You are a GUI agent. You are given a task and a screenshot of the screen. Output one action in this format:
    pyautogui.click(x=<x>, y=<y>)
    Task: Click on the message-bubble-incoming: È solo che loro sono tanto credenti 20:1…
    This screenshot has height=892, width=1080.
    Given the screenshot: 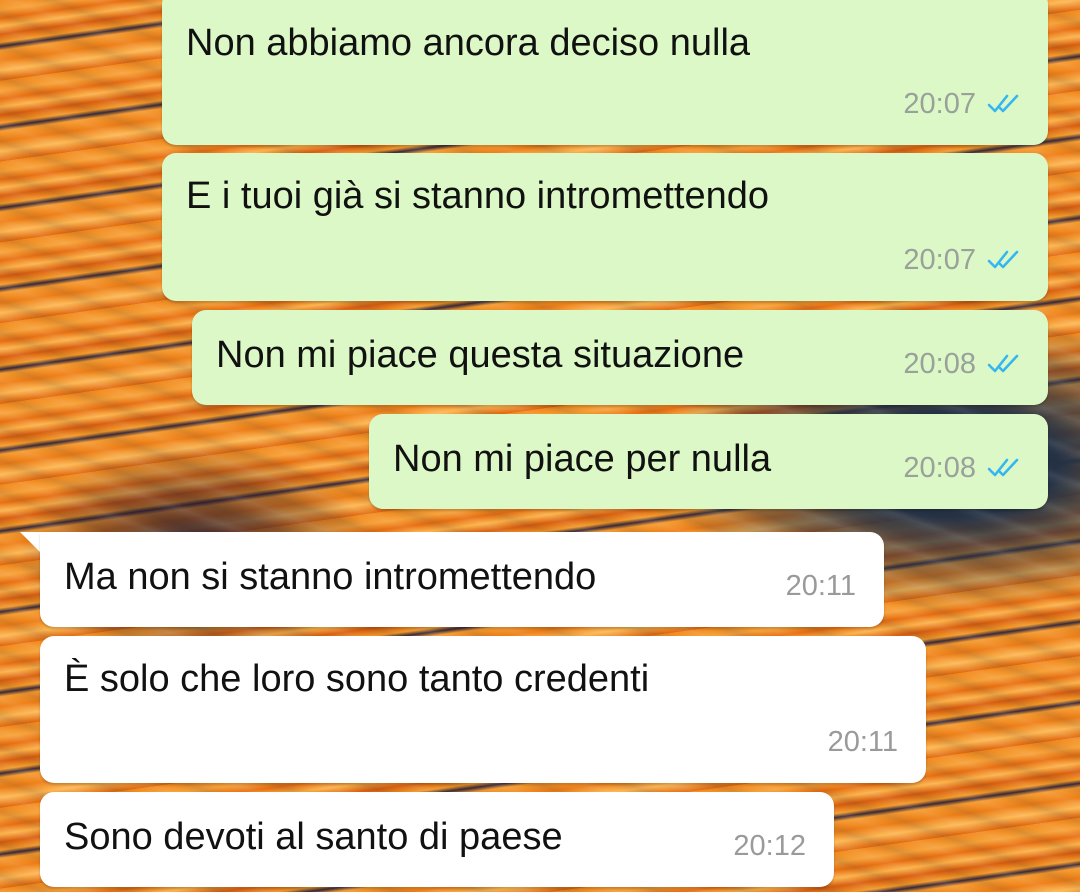 What is the action you would take?
    pyautogui.click(x=483, y=709)
    